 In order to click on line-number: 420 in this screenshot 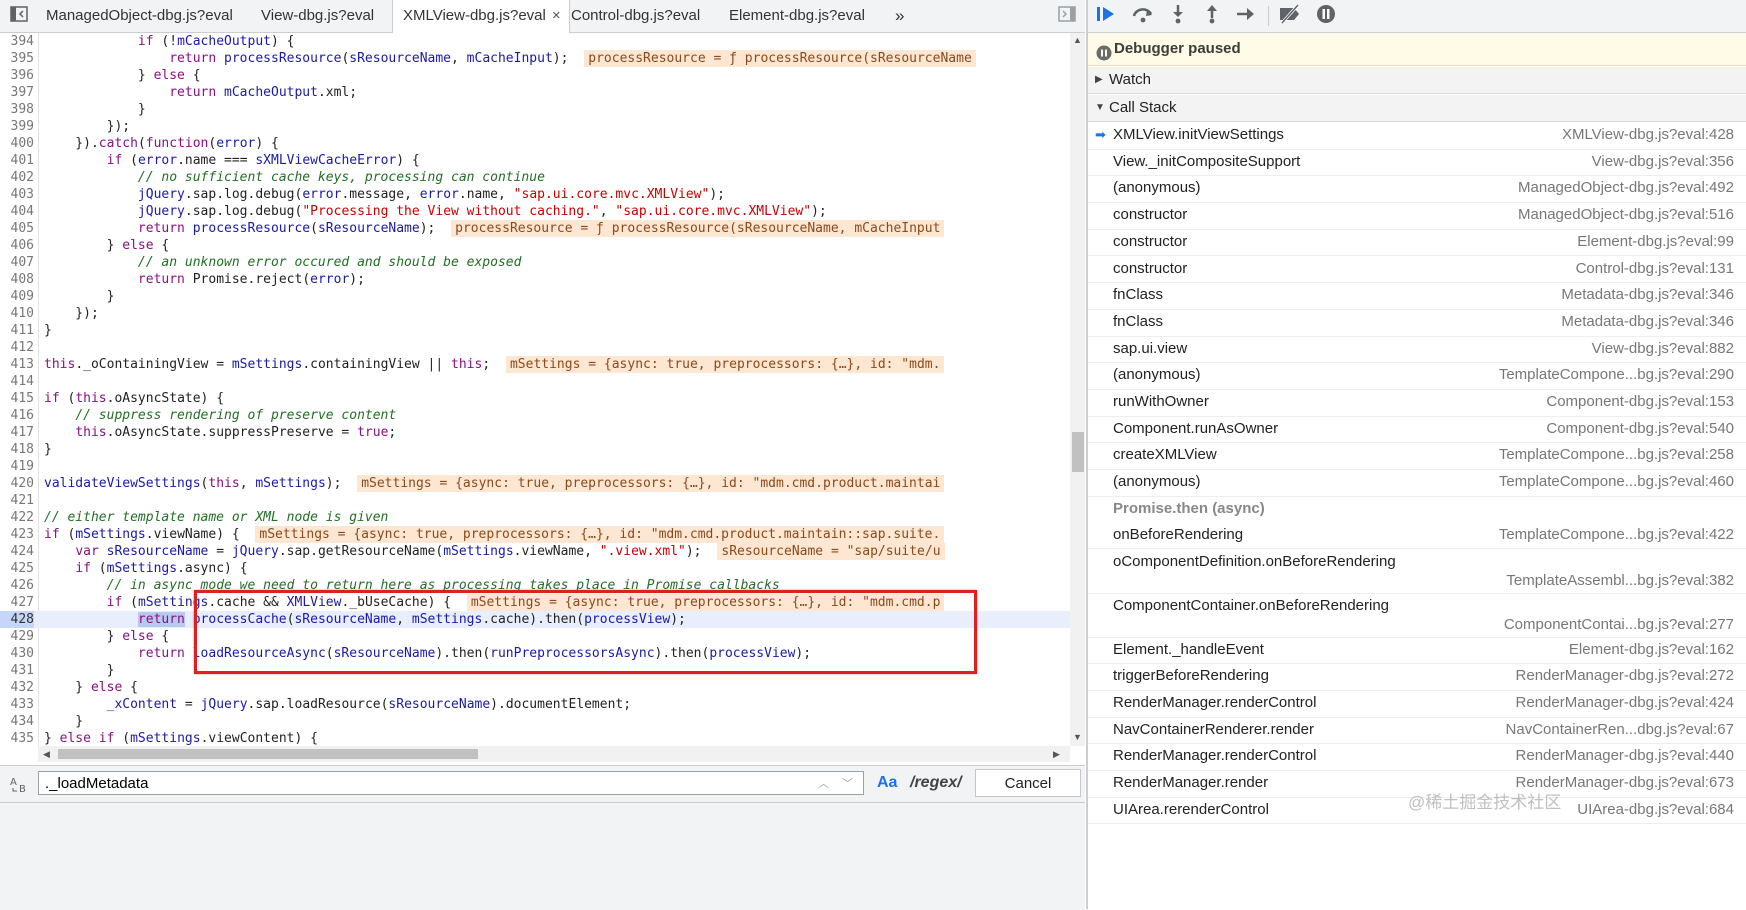, I will do `click(17, 483)`.